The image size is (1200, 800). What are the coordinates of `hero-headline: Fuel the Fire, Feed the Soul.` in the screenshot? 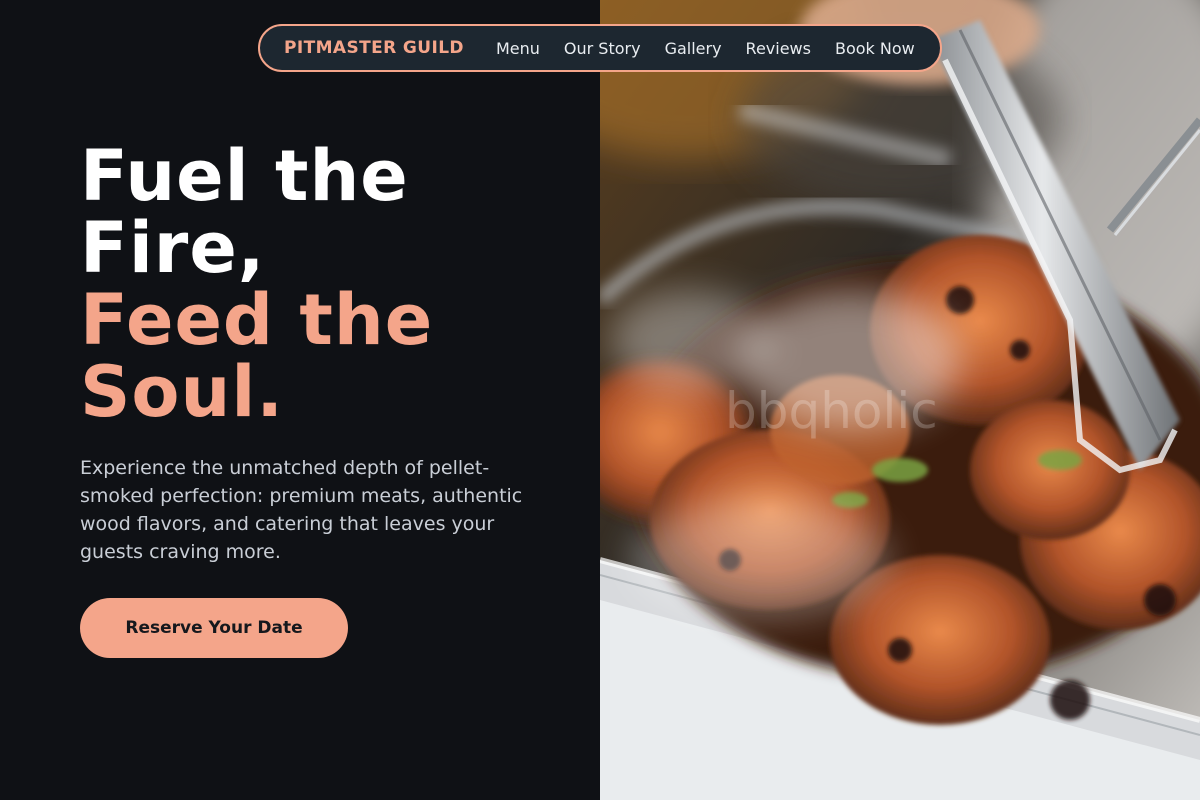 It's located at (320, 284).